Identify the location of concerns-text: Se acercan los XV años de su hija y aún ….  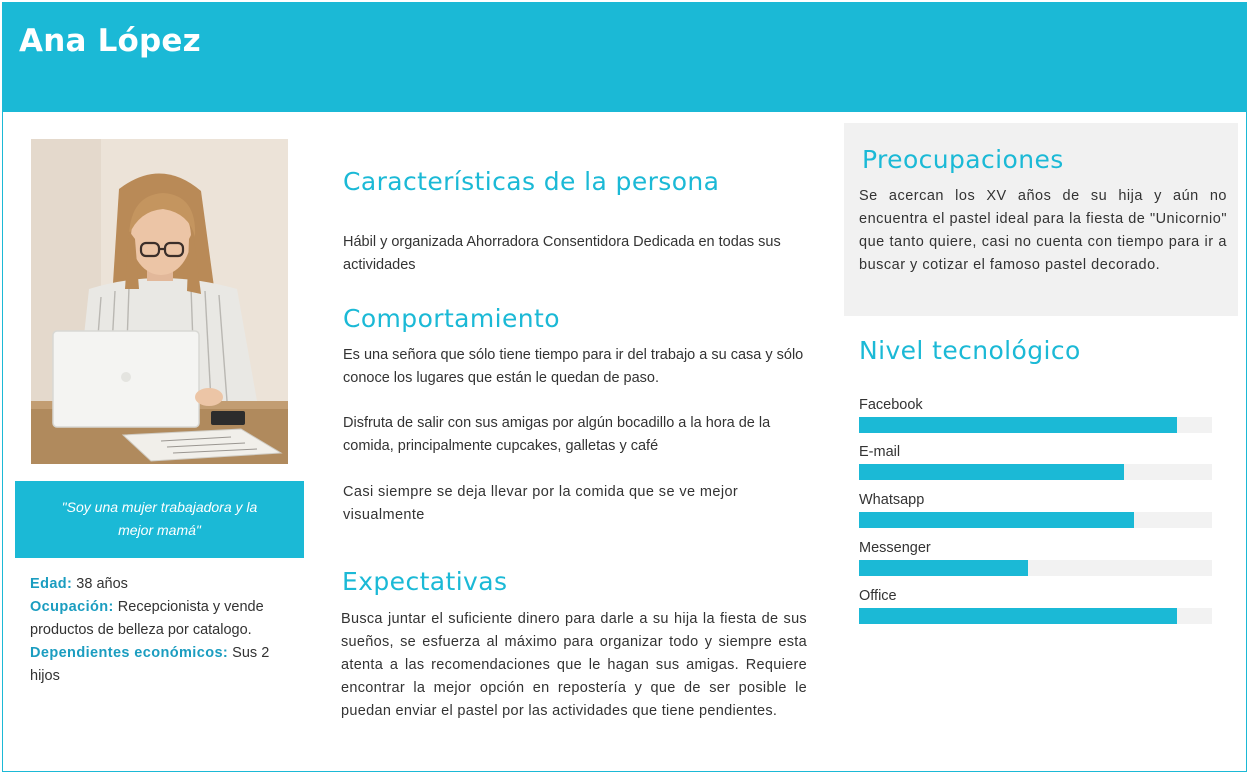
(1043, 230).